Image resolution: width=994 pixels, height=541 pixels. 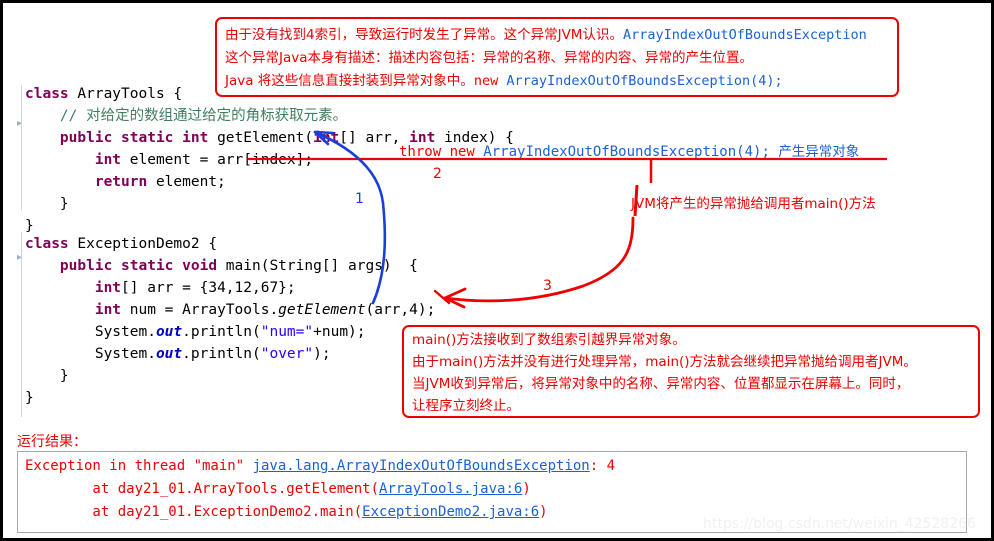 I want to click on code-token: getElement(, so click(x=265, y=138).